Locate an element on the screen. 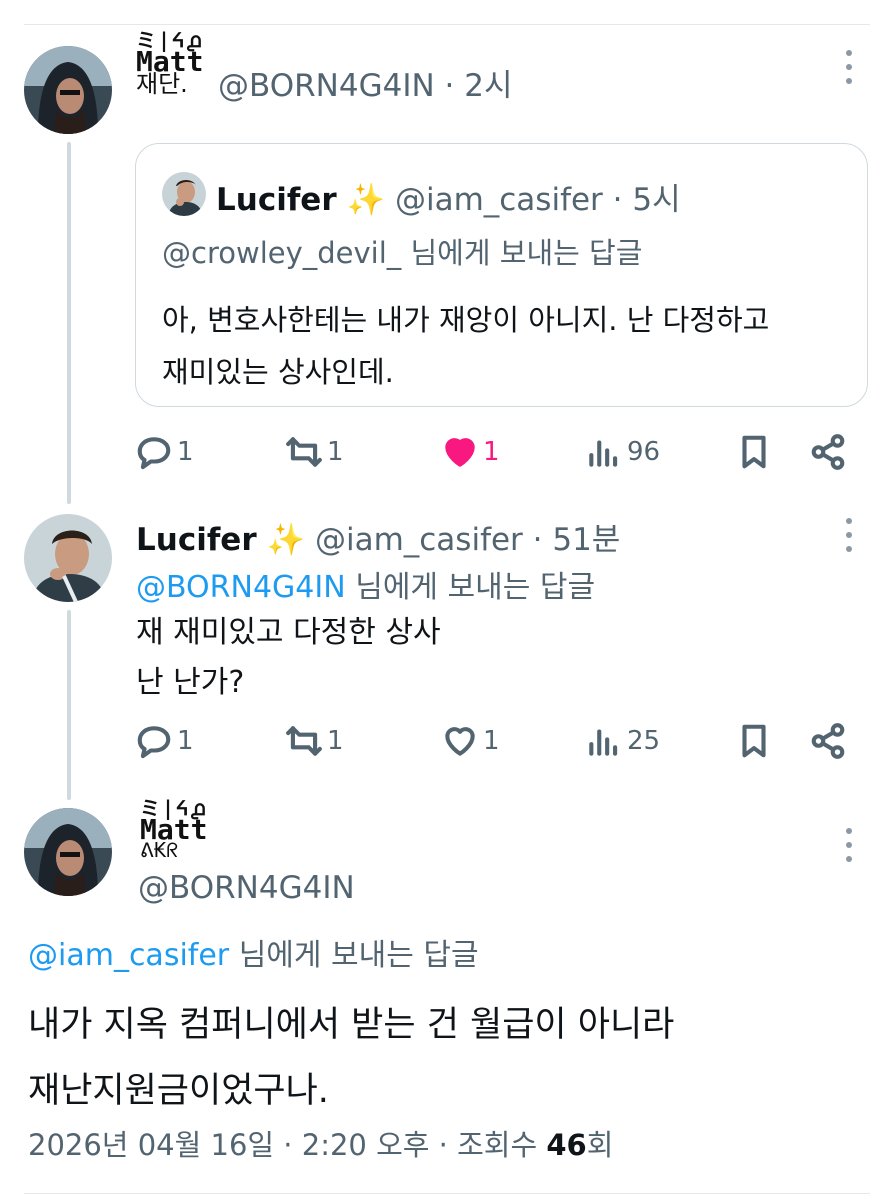  quoted-time: 5시 is located at coordinates (656, 200).